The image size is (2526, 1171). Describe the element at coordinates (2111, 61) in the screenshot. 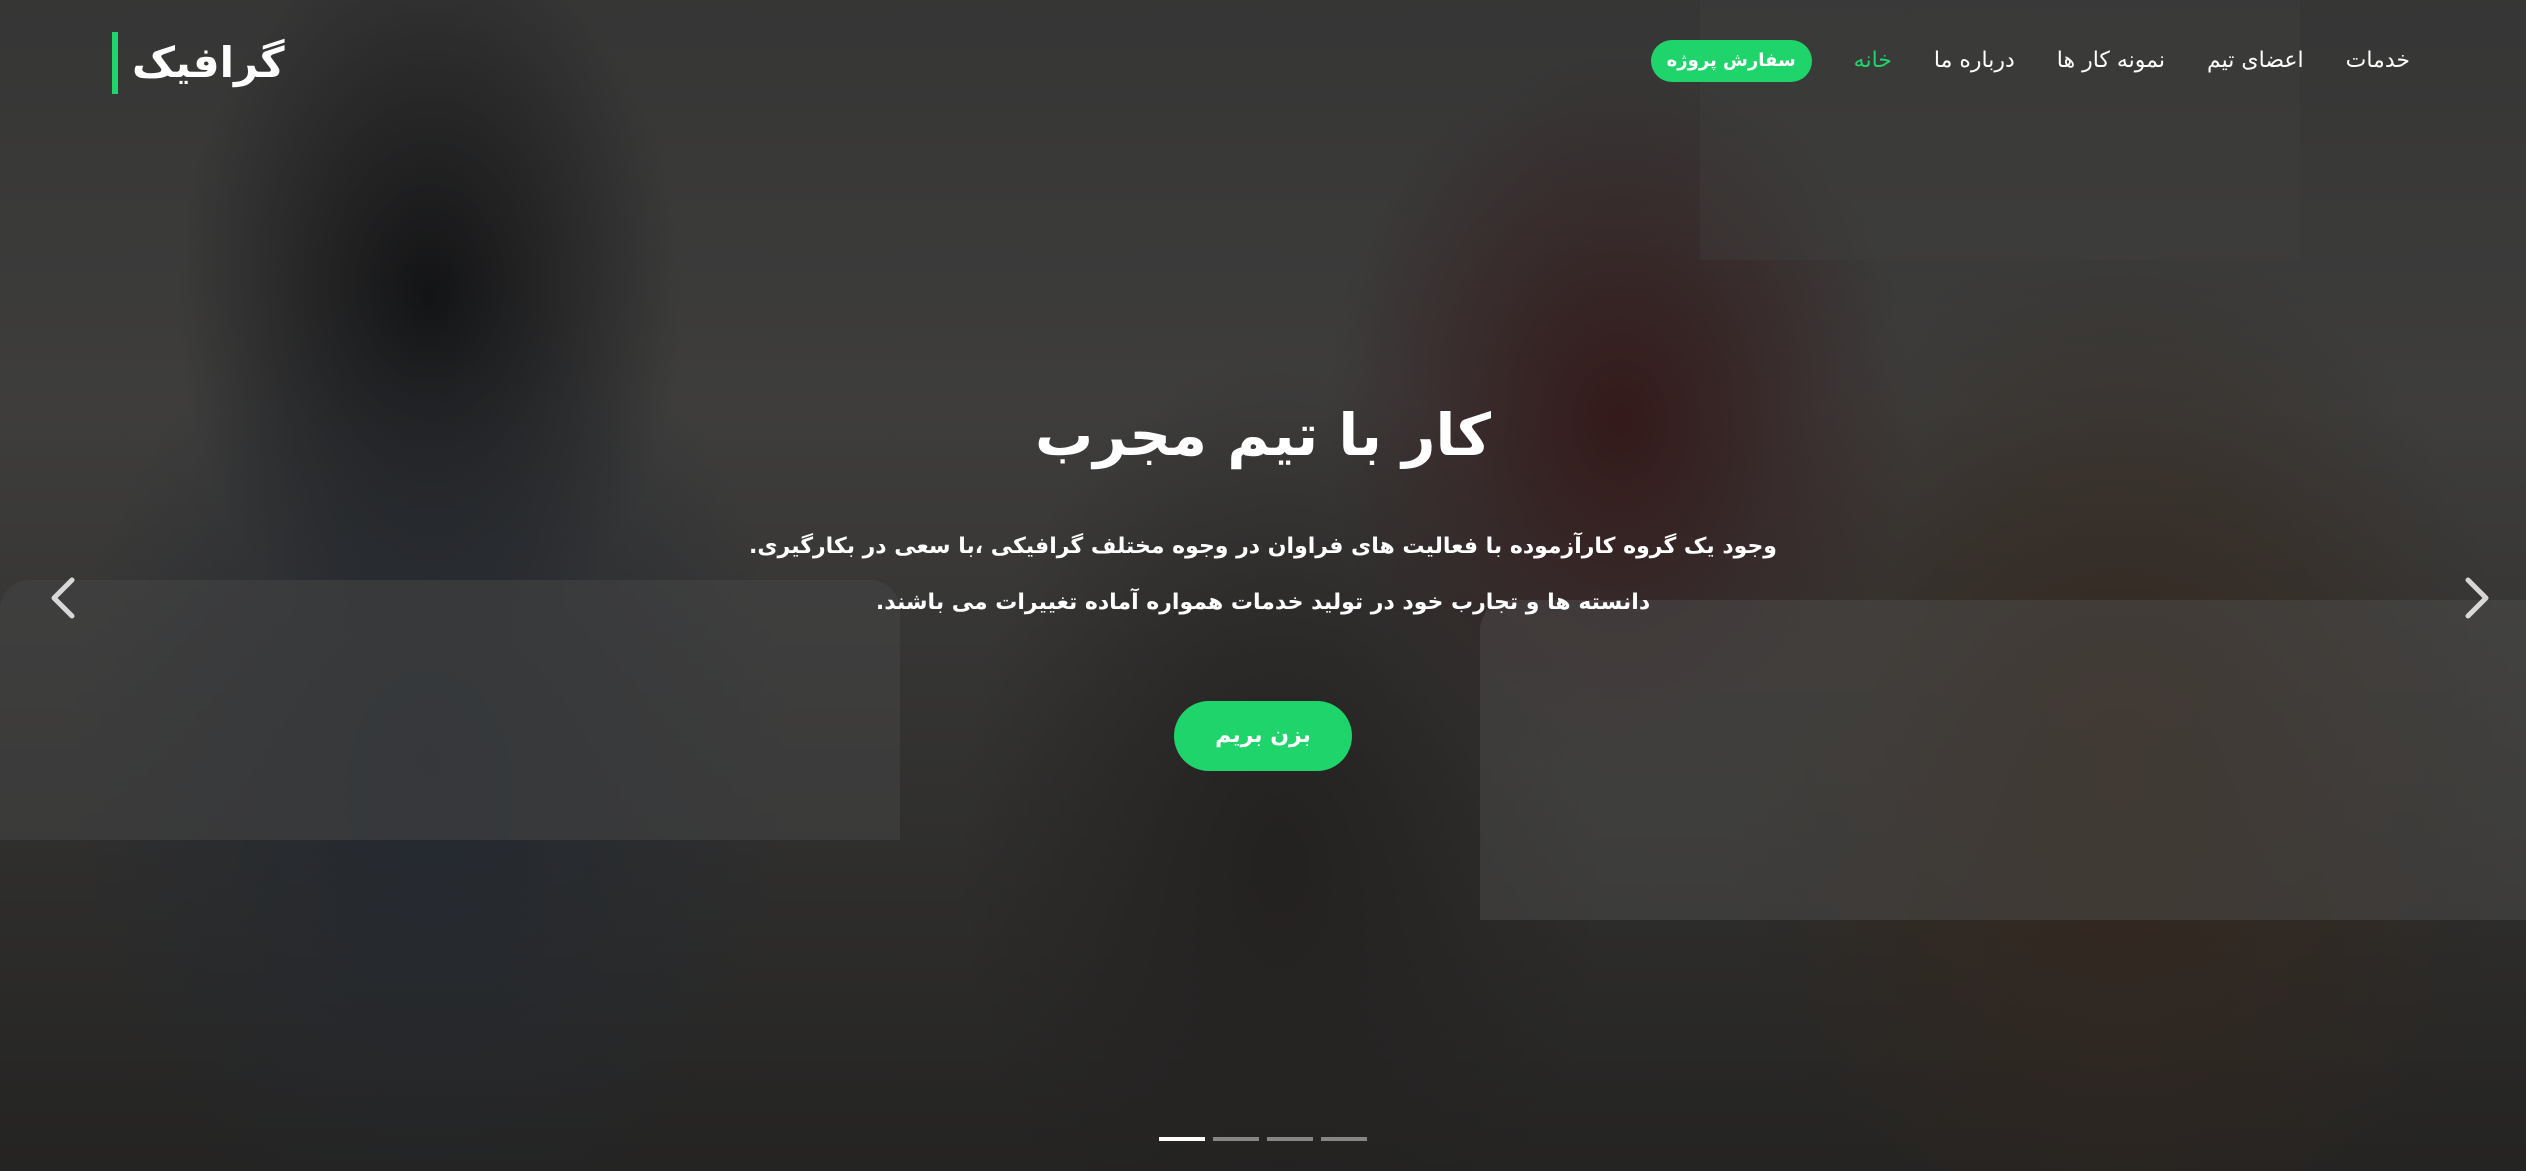

I see `nav-item-portfolio: نمونه کار ها` at that location.